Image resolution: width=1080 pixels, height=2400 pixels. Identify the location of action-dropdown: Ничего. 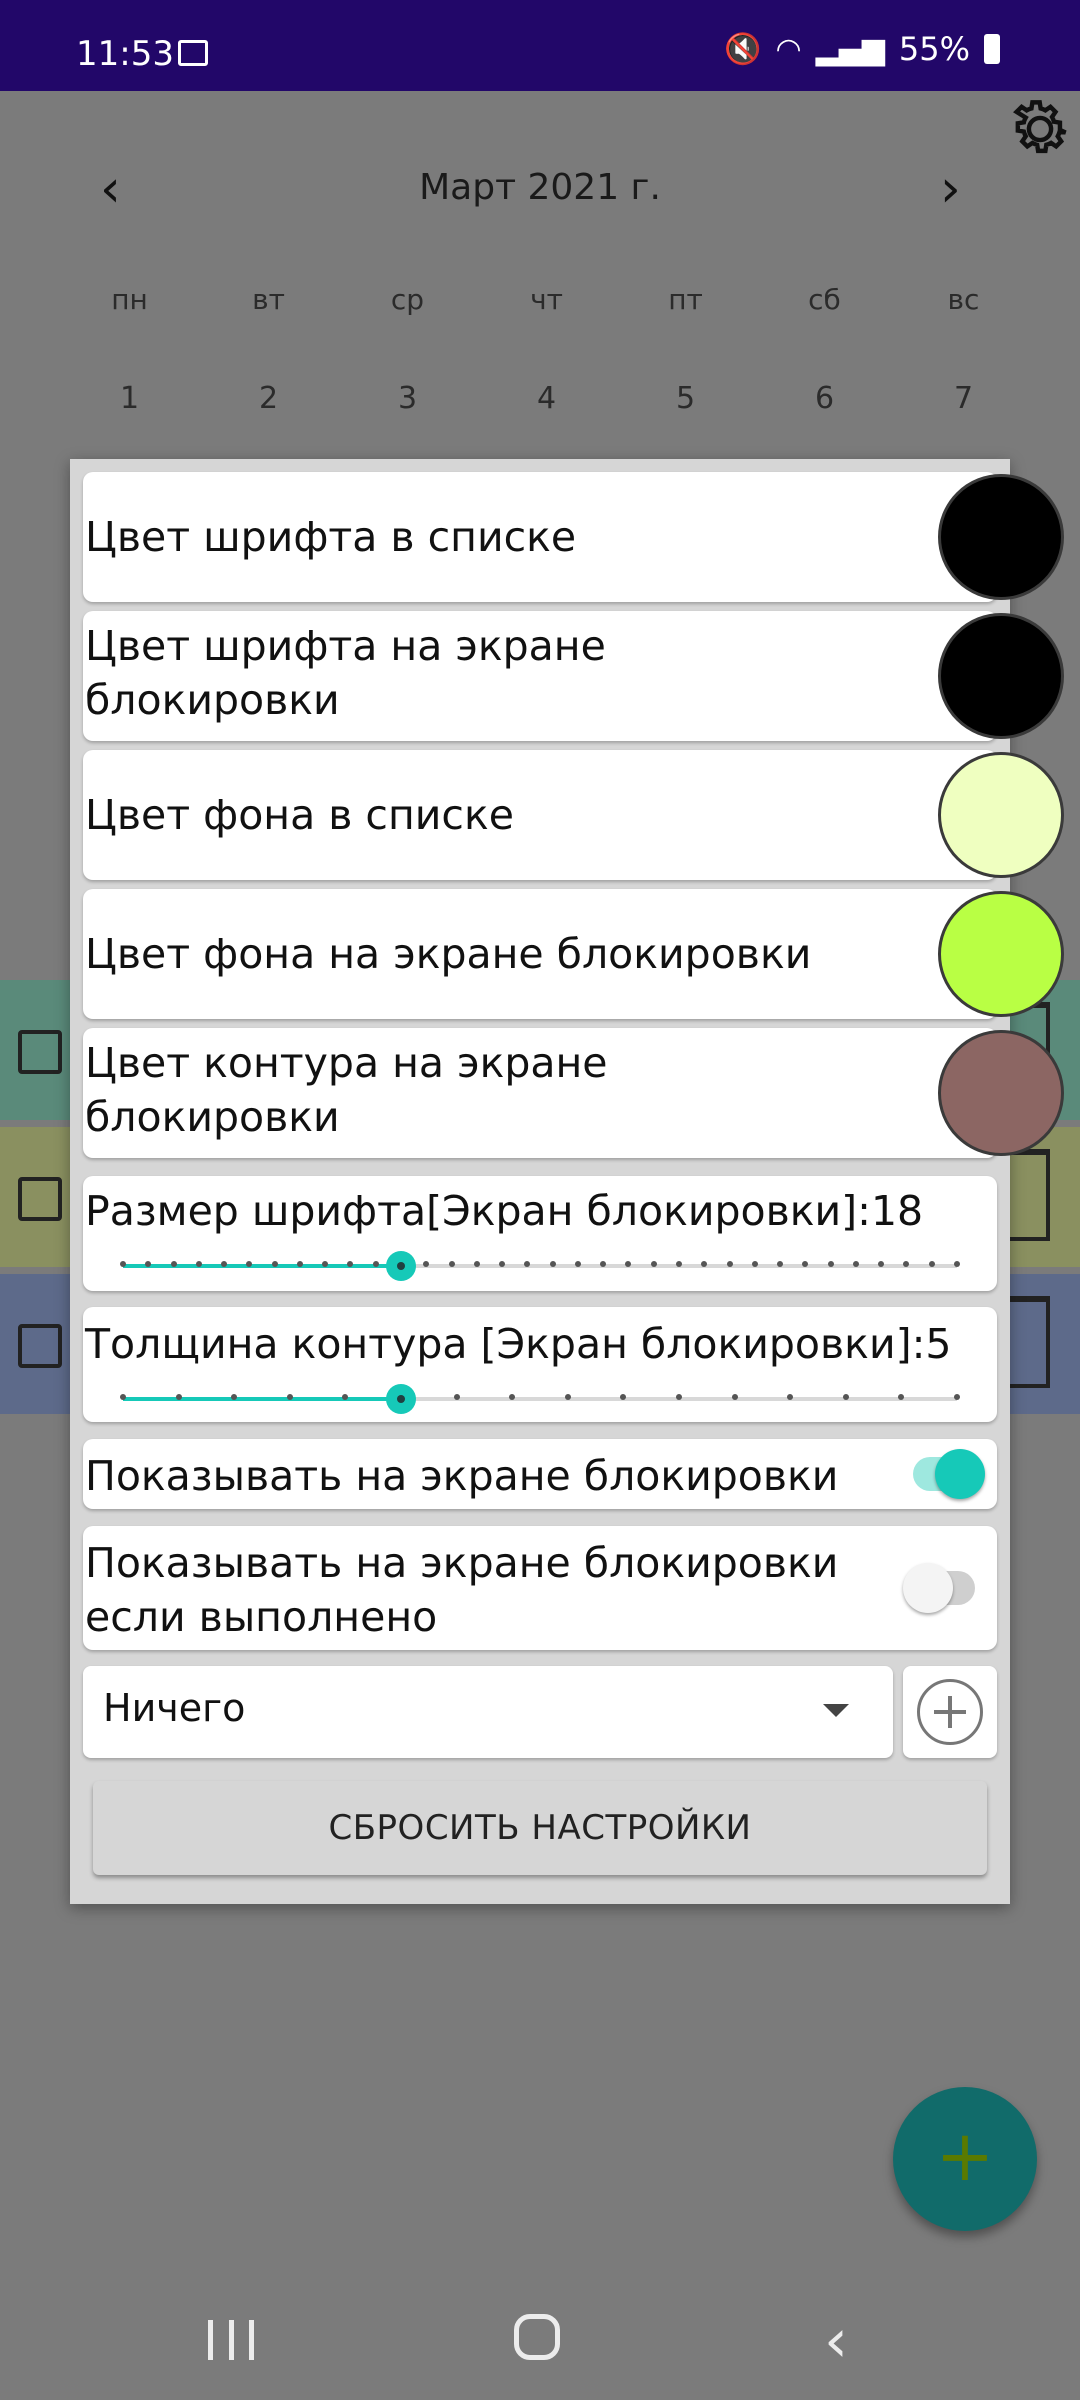
(488, 1712).